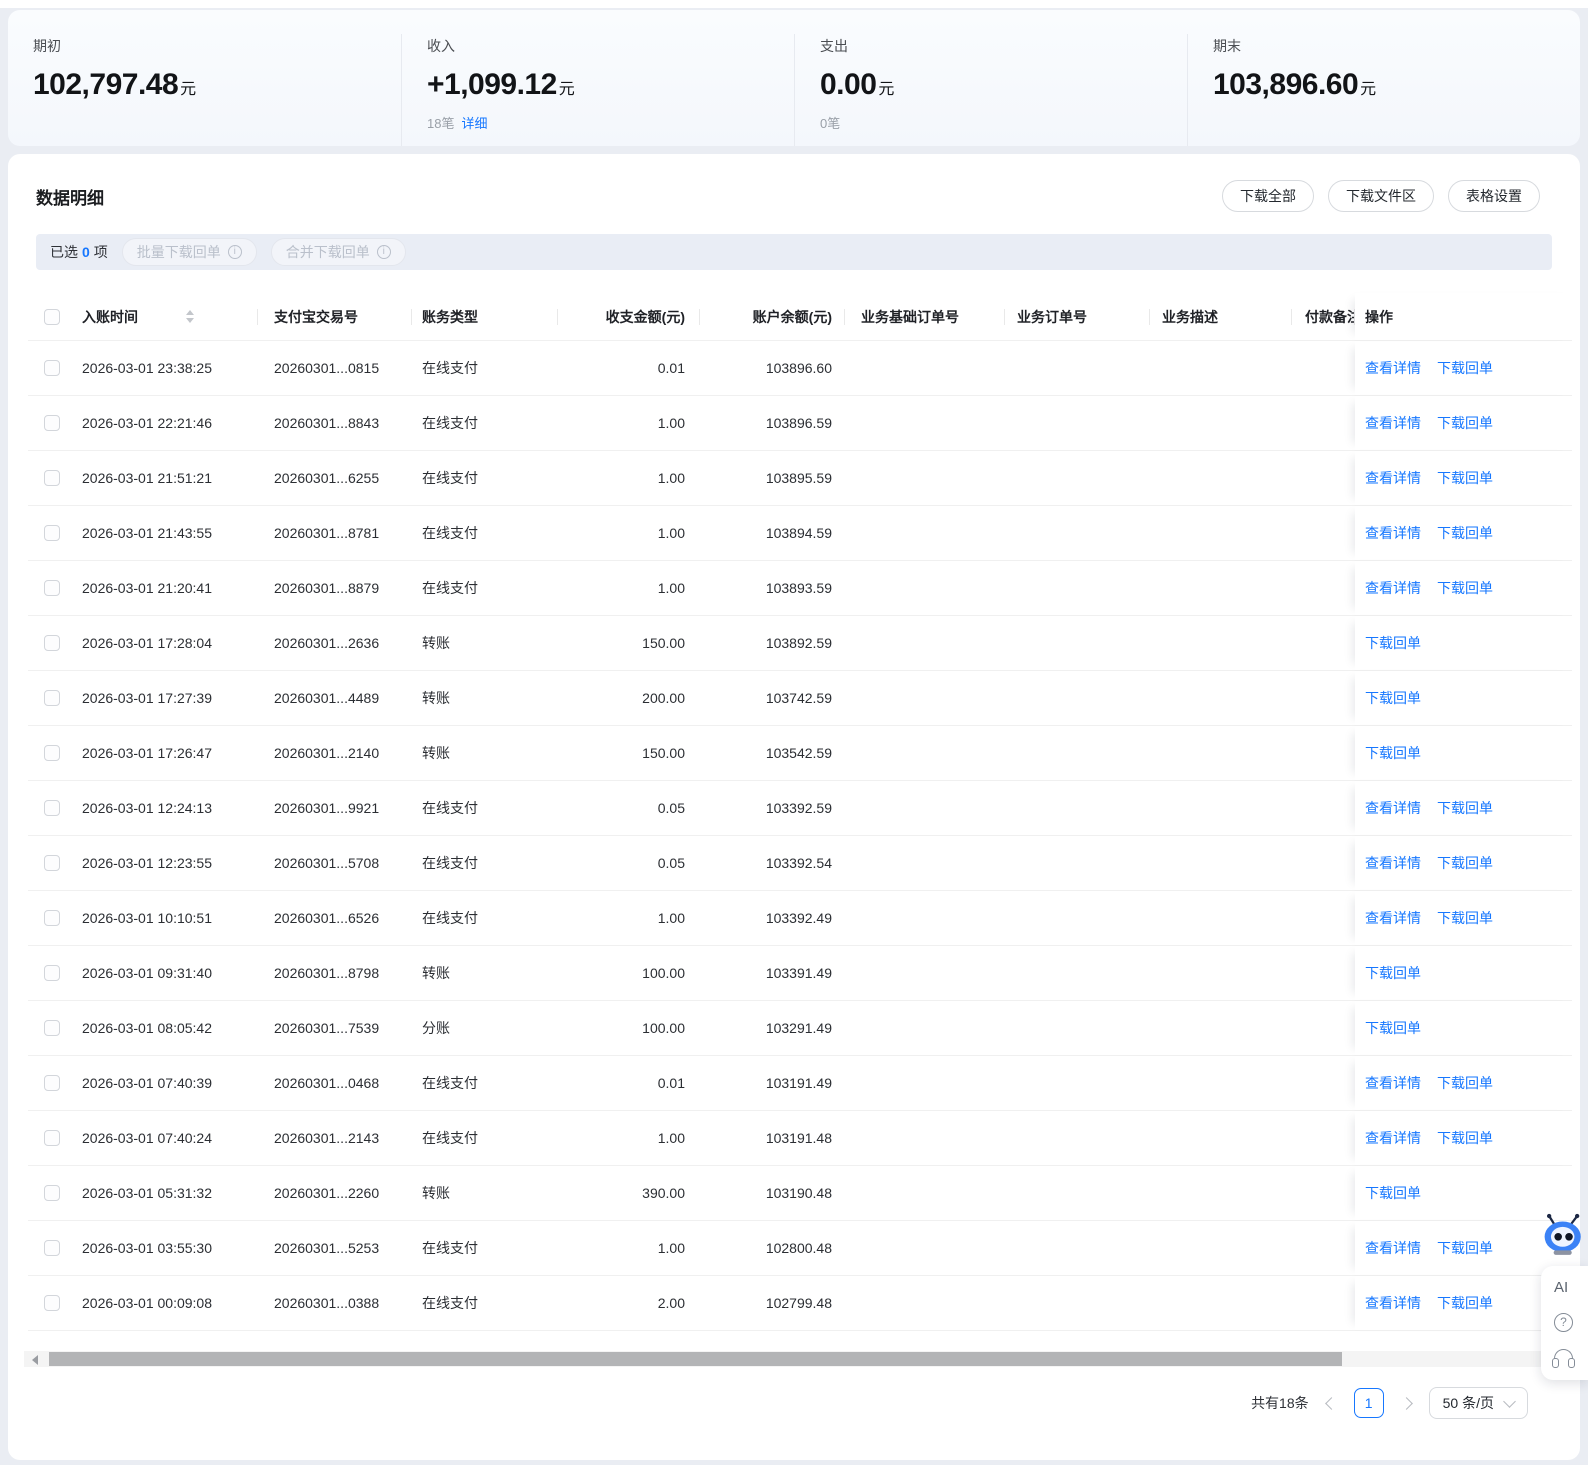  I want to click on prev-page-icon, so click(1331, 1403).